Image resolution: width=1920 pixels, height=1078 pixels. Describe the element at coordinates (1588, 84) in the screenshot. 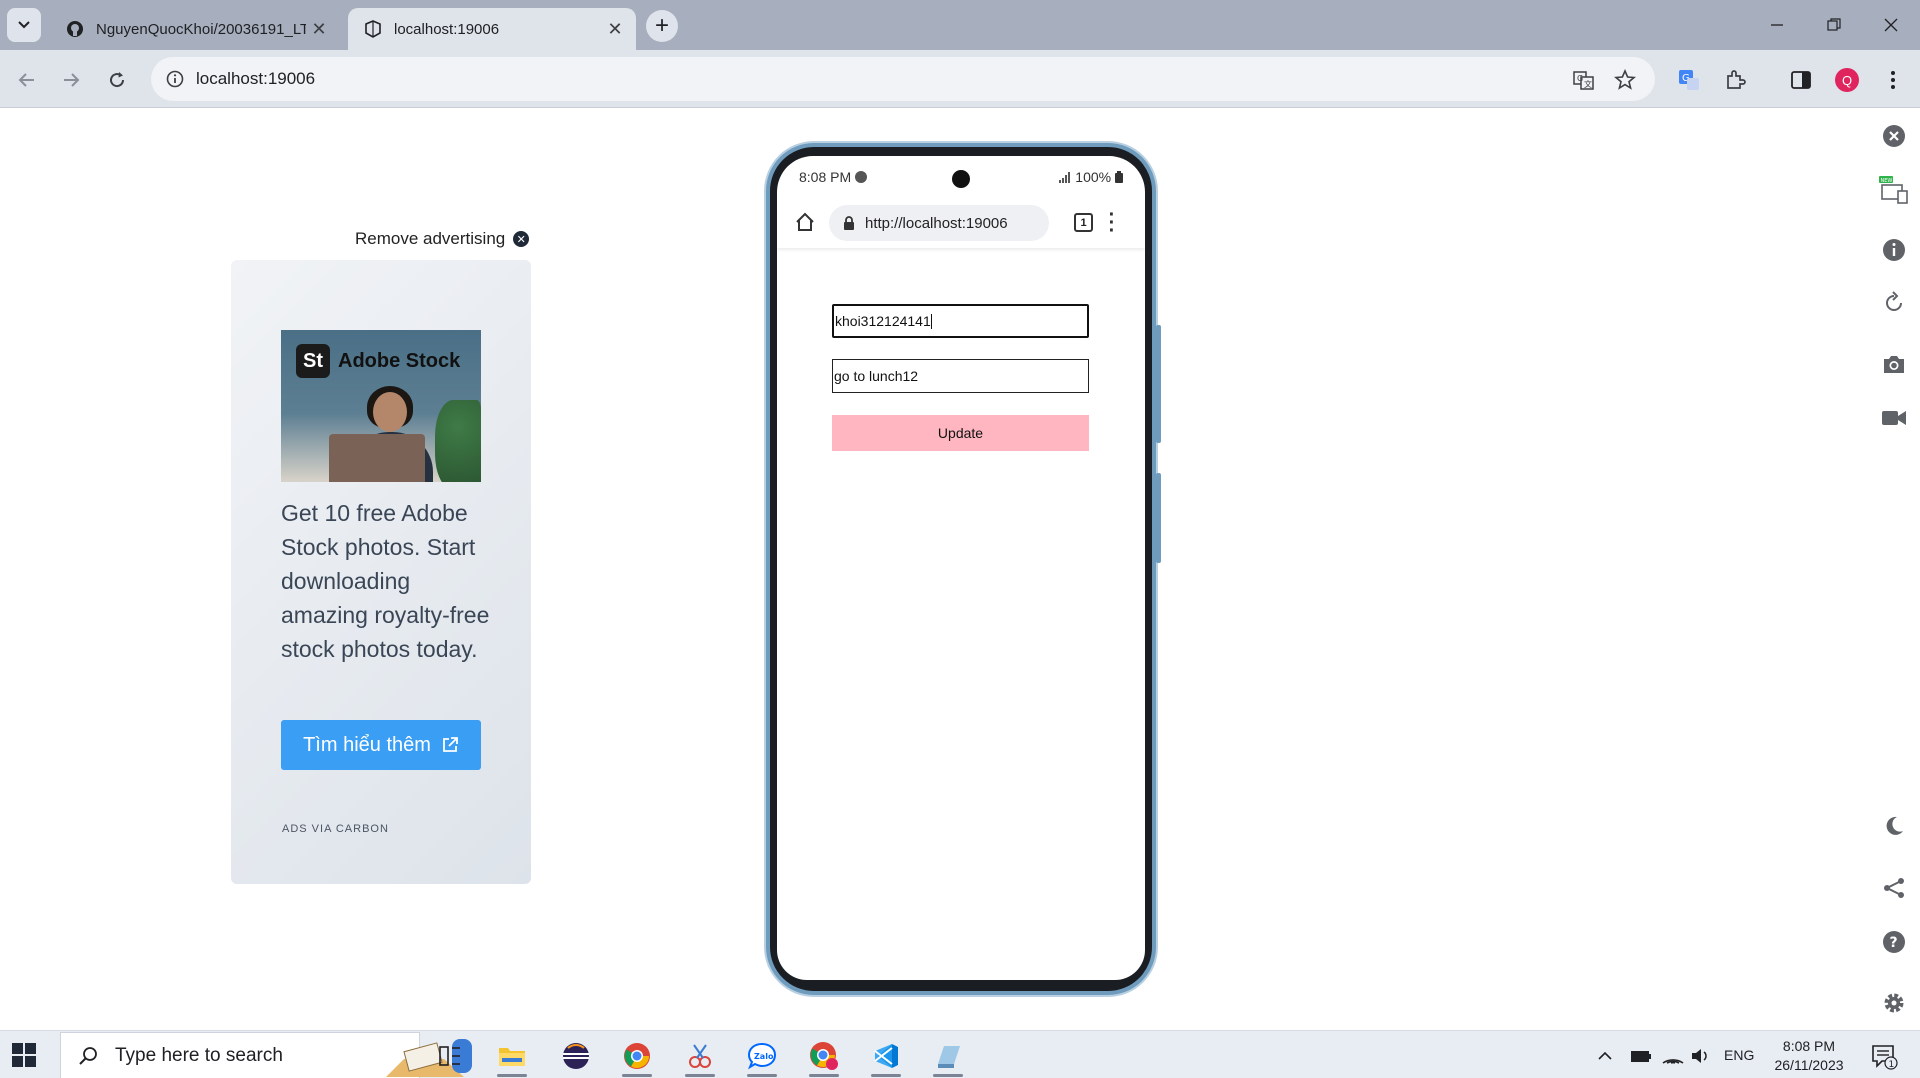

I see `svg-text: 文` at that location.